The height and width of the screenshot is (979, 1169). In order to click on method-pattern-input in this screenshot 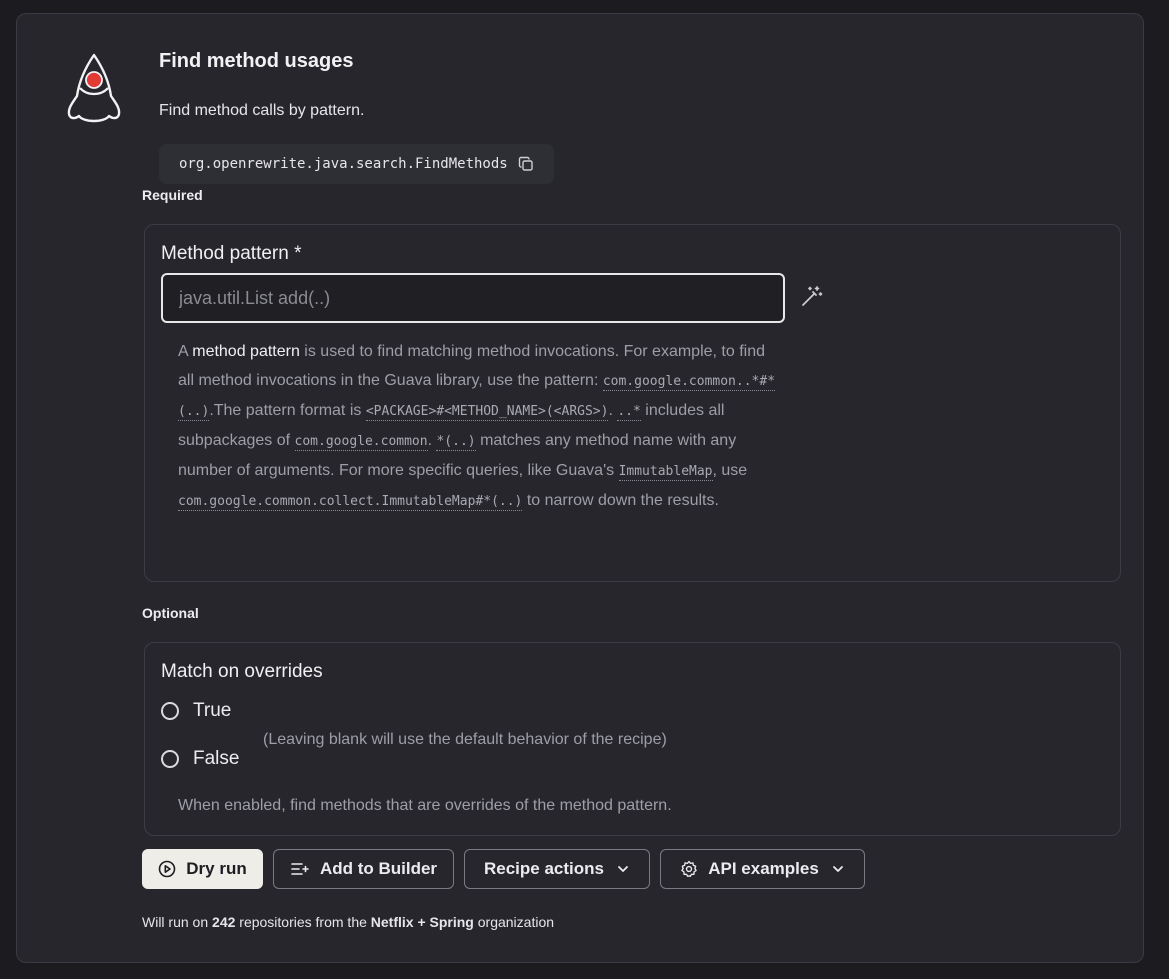, I will do `click(473, 298)`.